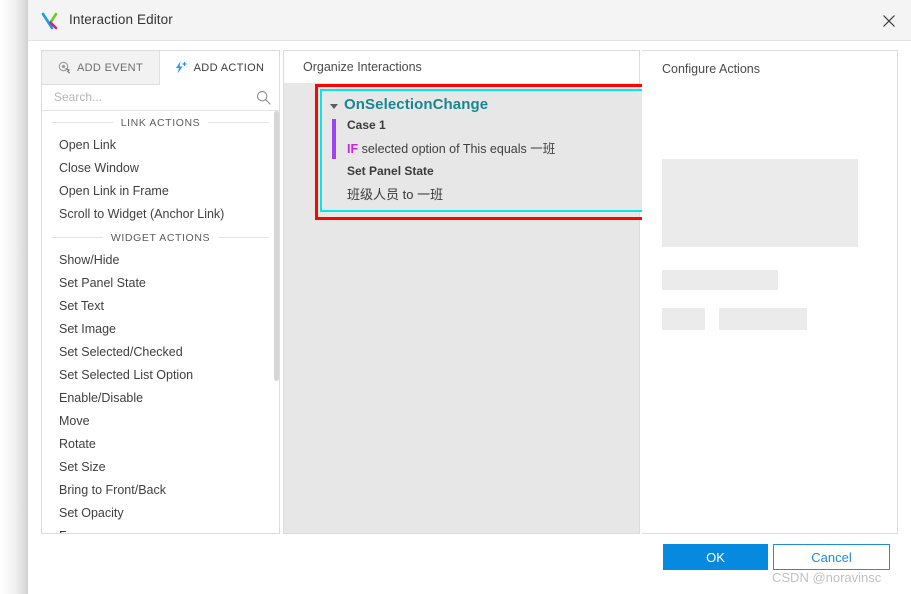 This screenshot has width=911, height=594. What do you see at coordinates (353, 149) in the screenshot?
I see `condition-keyword: IF` at bounding box center [353, 149].